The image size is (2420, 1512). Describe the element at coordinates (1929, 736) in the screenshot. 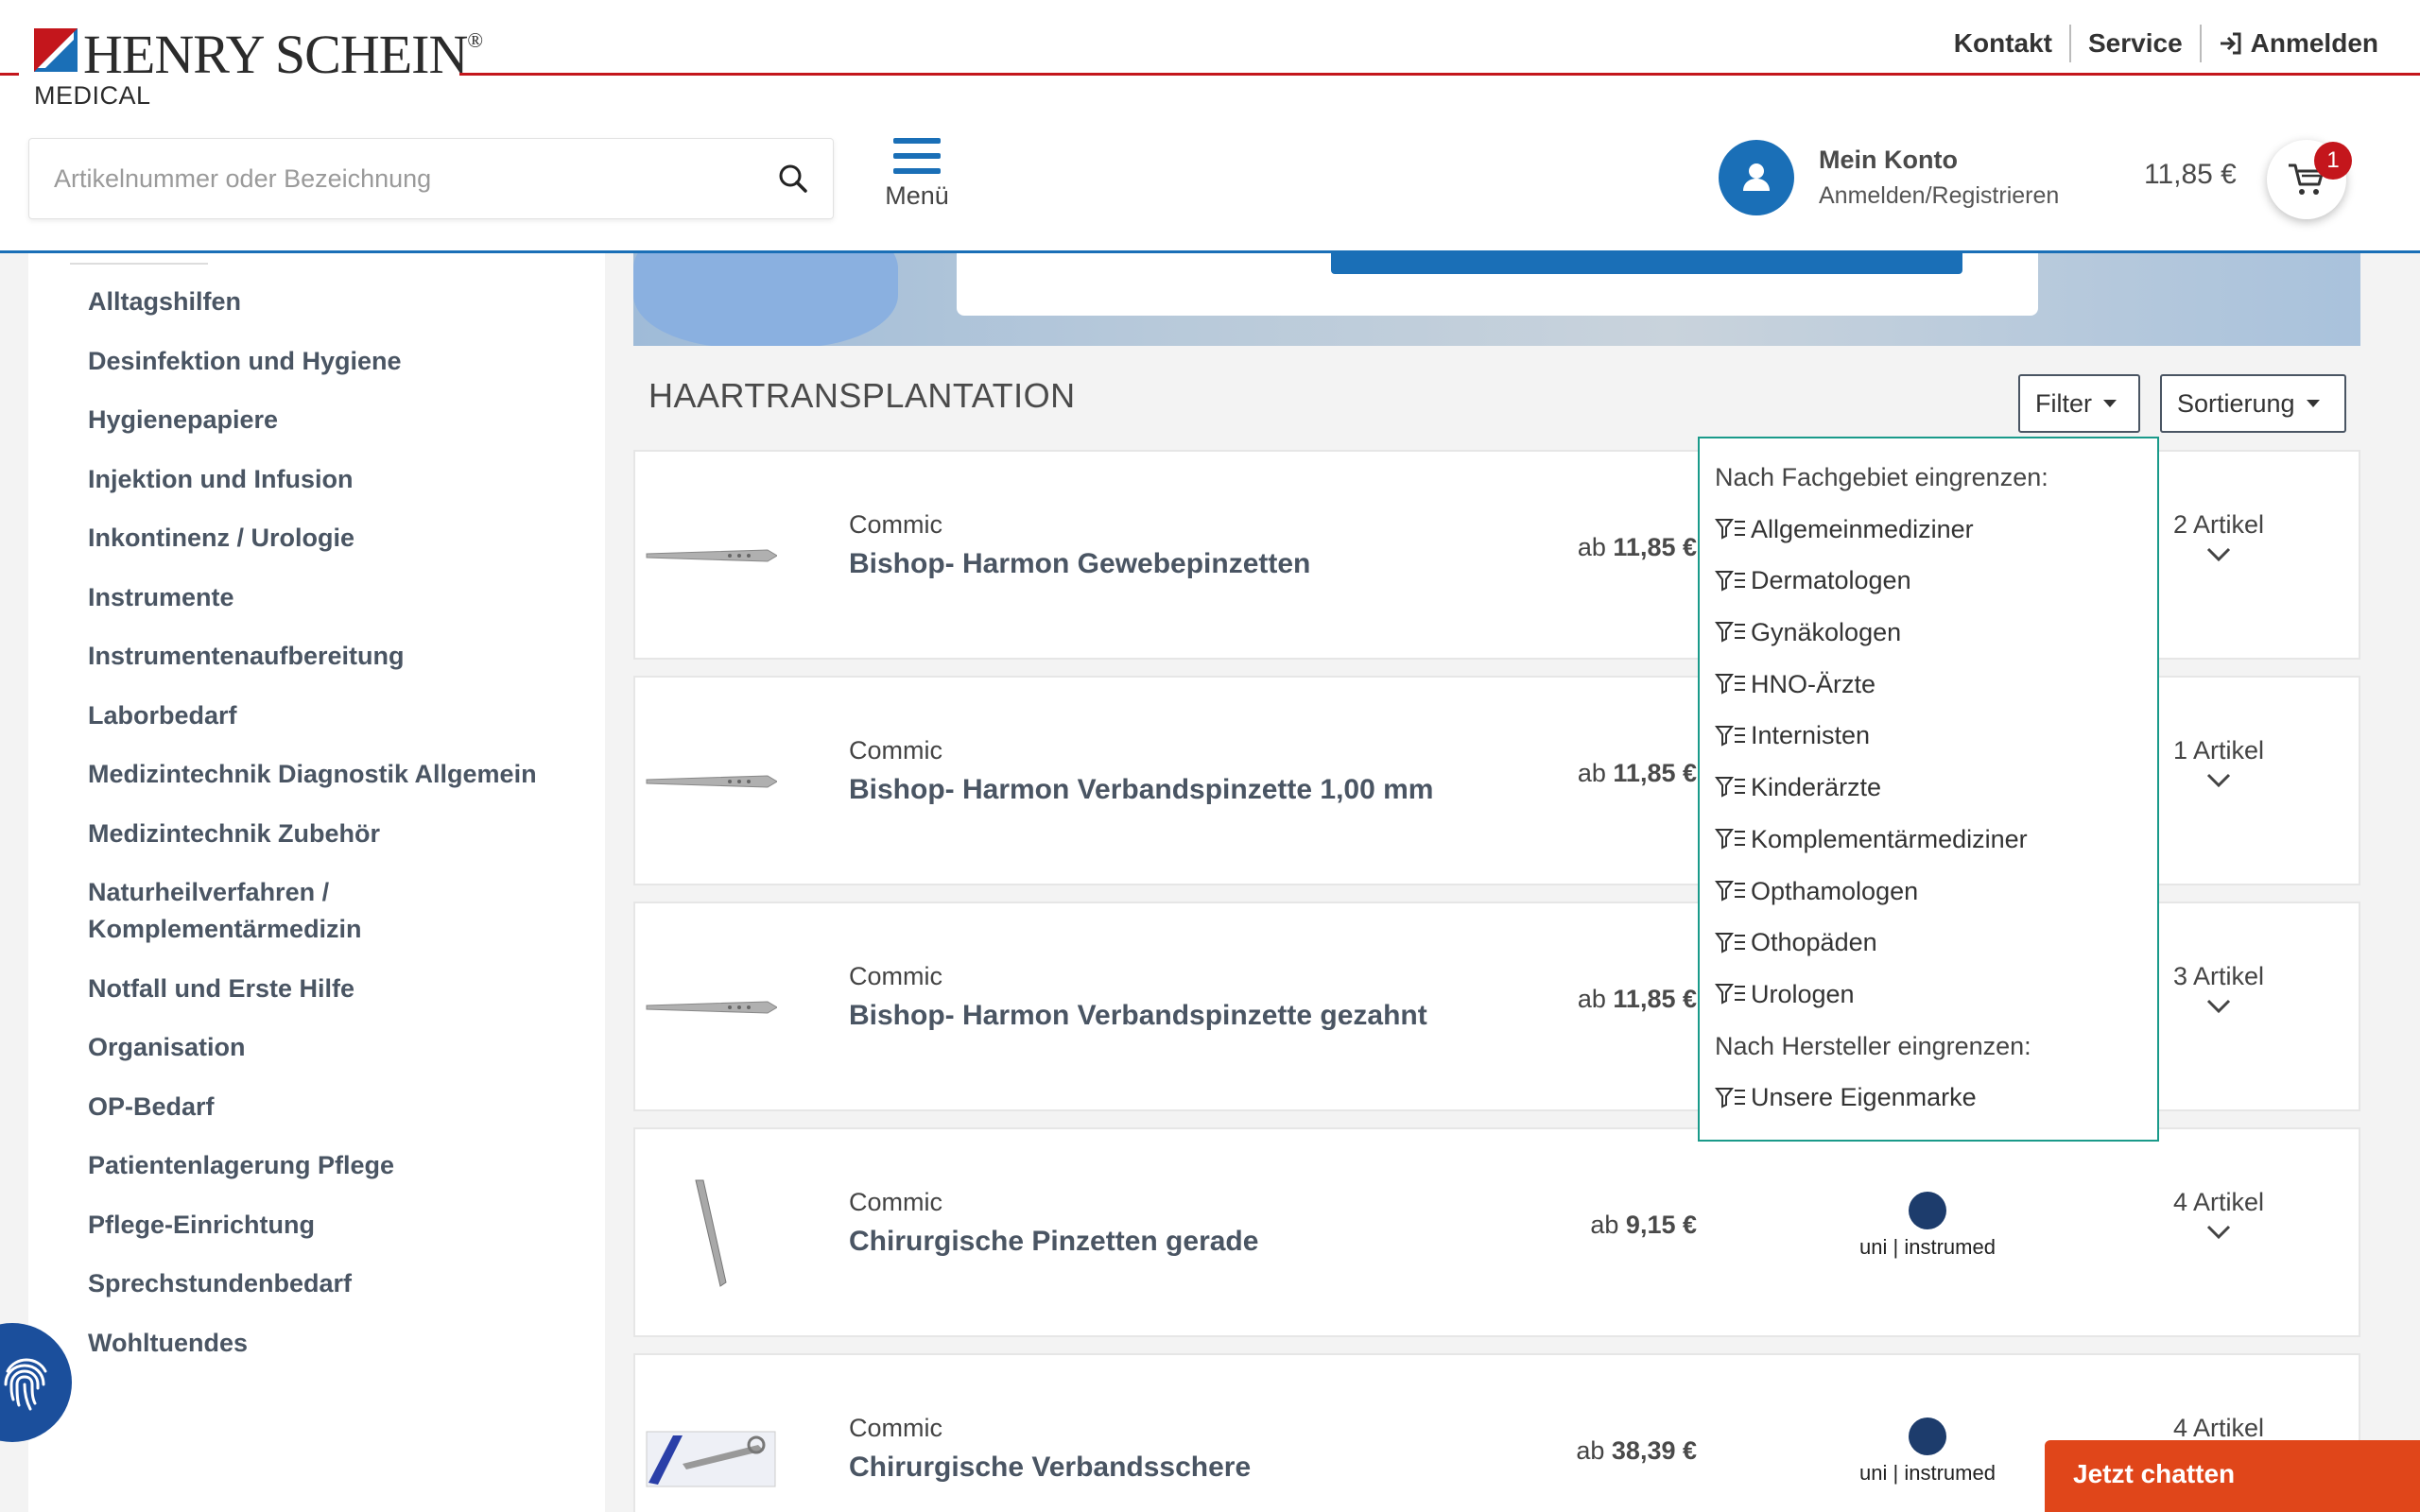

I see `filter-option: Internisten` at that location.